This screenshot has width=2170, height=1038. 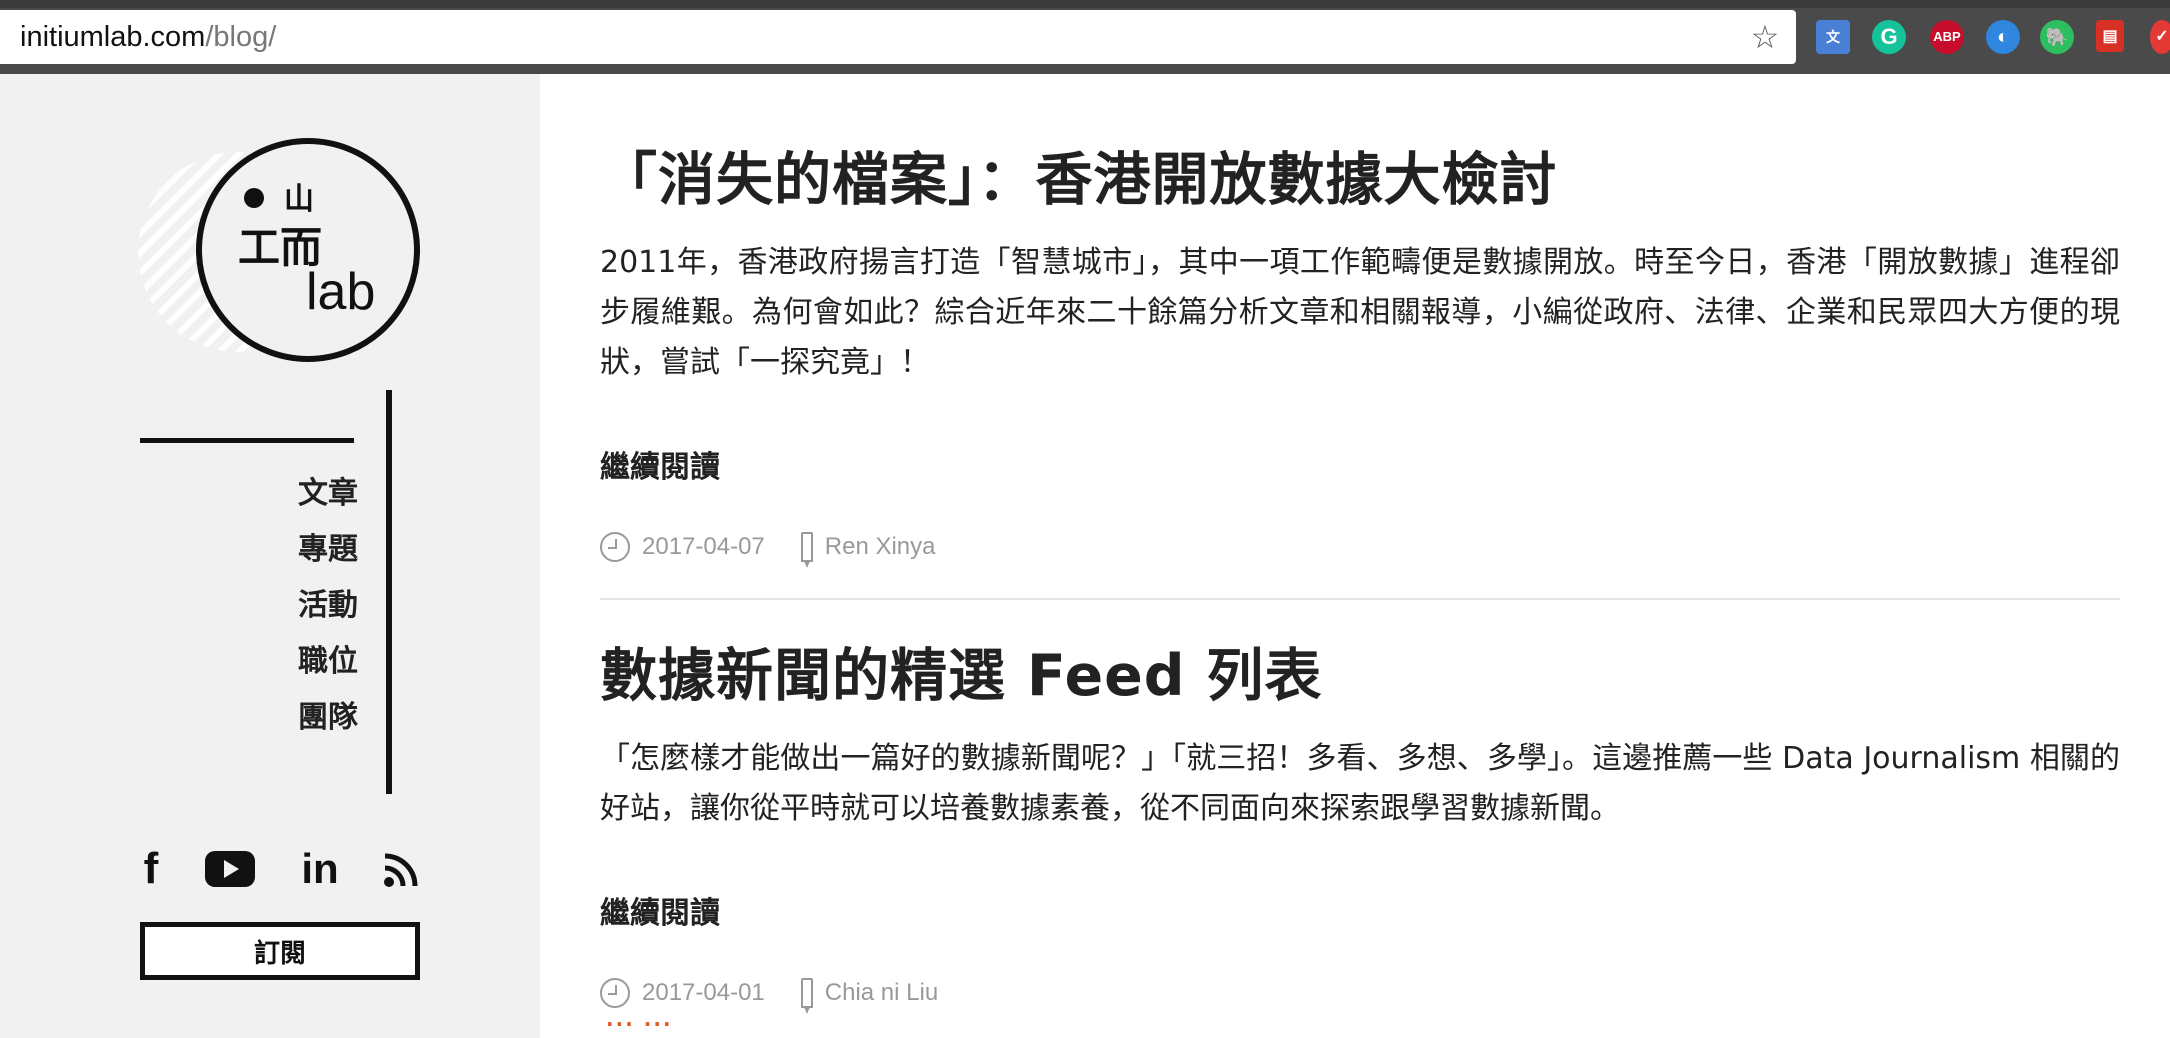 I want to click on nav-item-events: 活動, so click(x=258, y=602).